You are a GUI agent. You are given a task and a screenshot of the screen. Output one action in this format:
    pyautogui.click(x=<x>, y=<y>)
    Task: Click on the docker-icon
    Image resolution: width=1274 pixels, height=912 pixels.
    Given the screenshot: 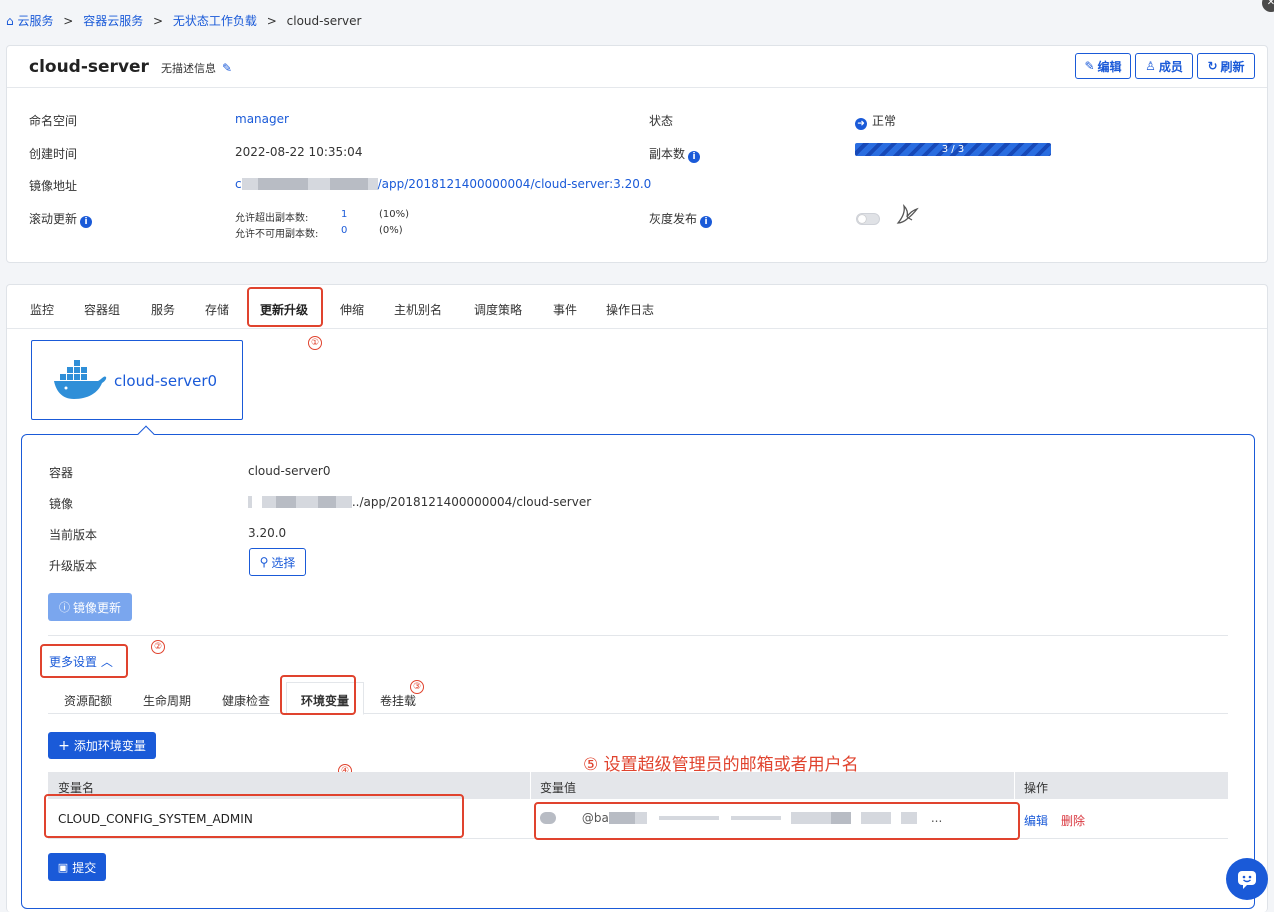 What is the action you would take?
    pyautogui.click(x=80, y=379)
    